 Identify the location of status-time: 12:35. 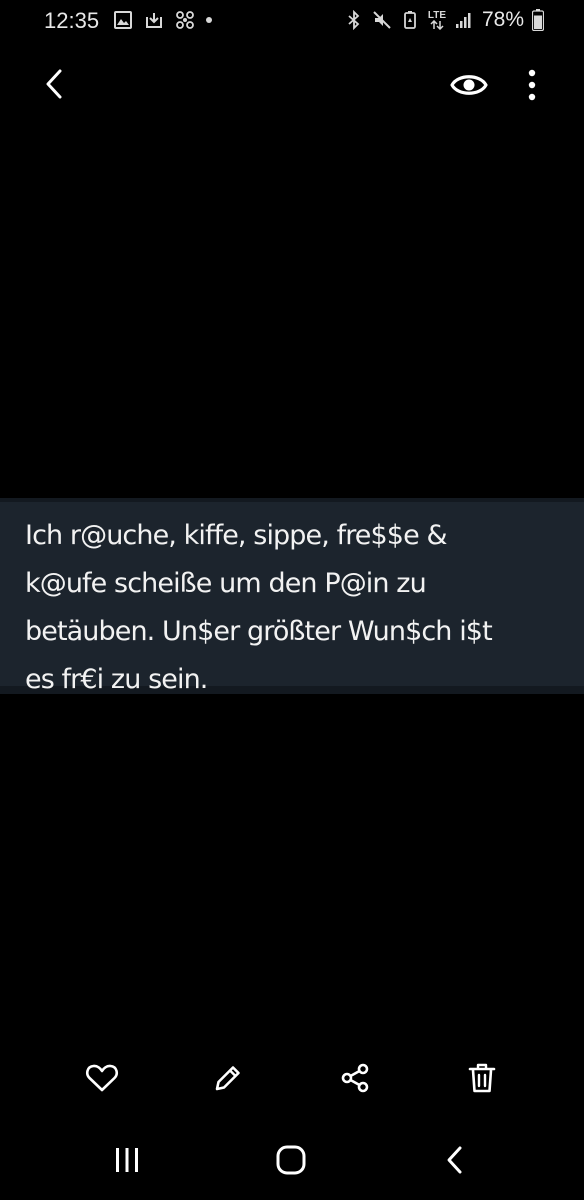
(72, 20).